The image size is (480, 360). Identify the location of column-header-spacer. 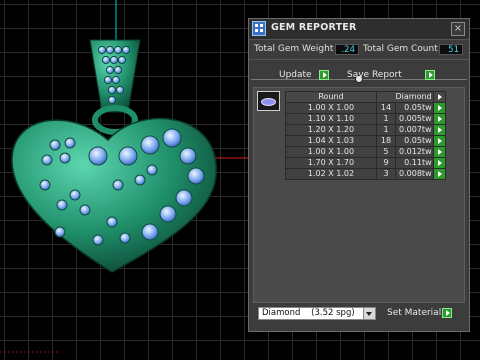
(439, 97).